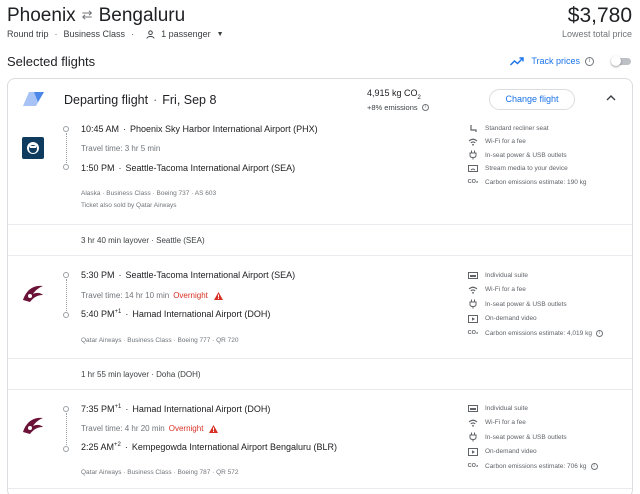  What do you see at coordinates (143, 240) in the screenshot?
I see `layover-info: 3 hr 40 min layover · Seattle (SEA)` at bounding box center [143, 240].